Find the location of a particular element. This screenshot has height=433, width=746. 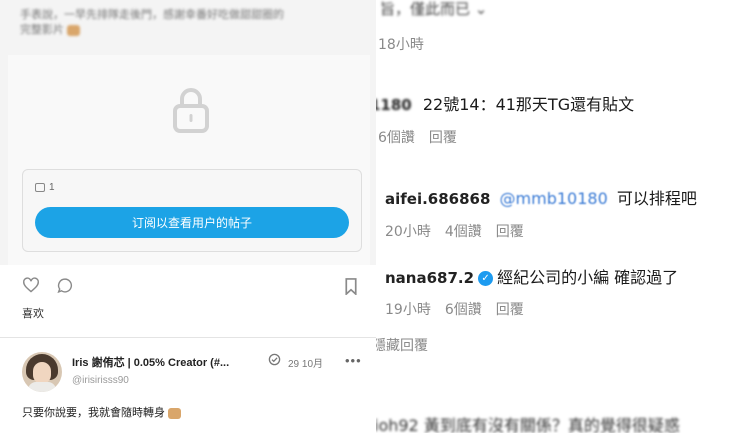

comment-meta: 6個讚 回覆 is located at coordinates (424, 137).